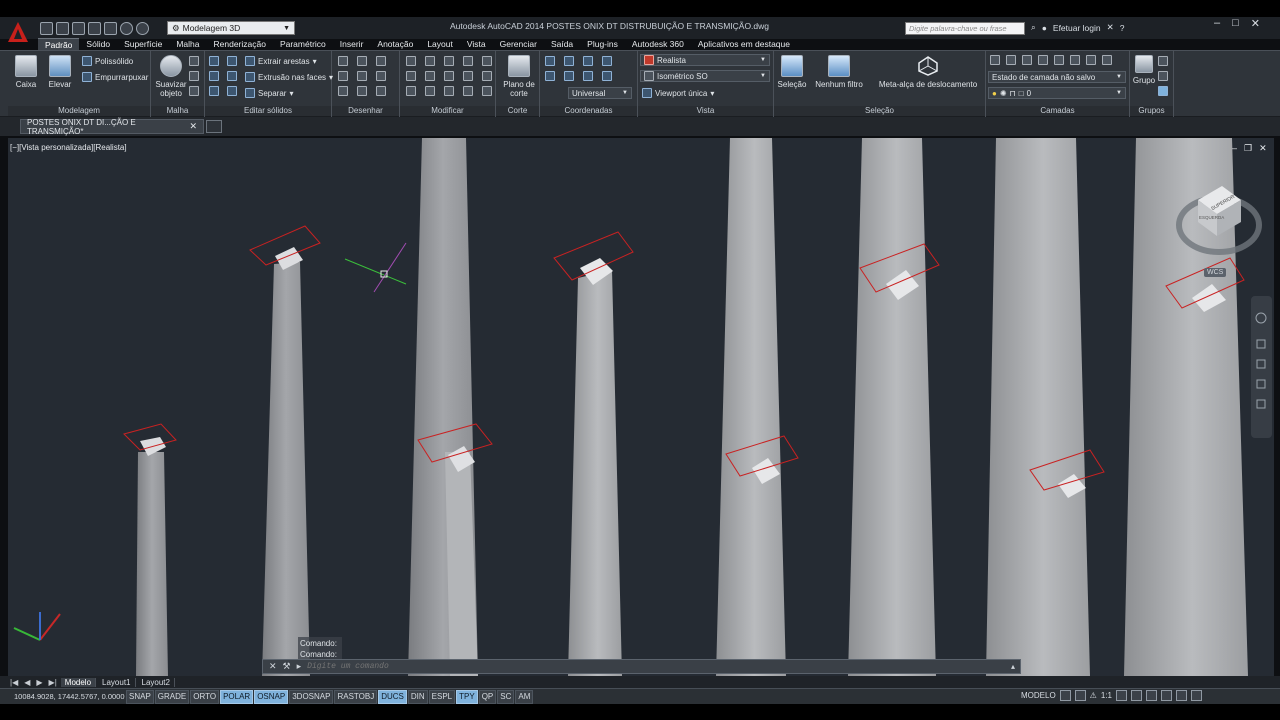 The height and width of the screenshot is (720, 1280). Describe the element at coordinates (879, 111) in the screenshot. I see `panel-label-selecao: Seleção` at that location.